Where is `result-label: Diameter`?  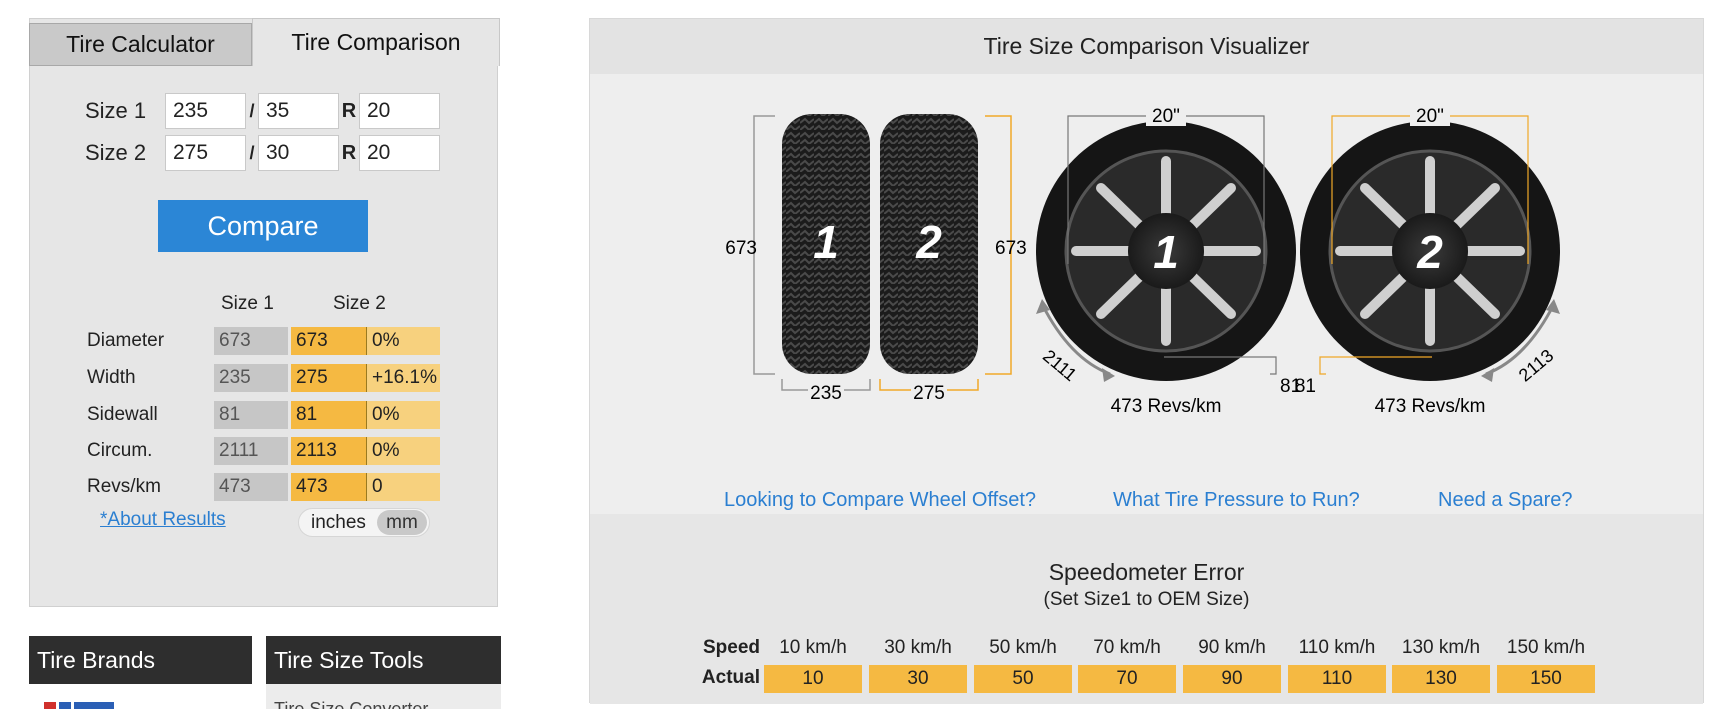 result-label: Diameter is located at coordinates (126, 340).